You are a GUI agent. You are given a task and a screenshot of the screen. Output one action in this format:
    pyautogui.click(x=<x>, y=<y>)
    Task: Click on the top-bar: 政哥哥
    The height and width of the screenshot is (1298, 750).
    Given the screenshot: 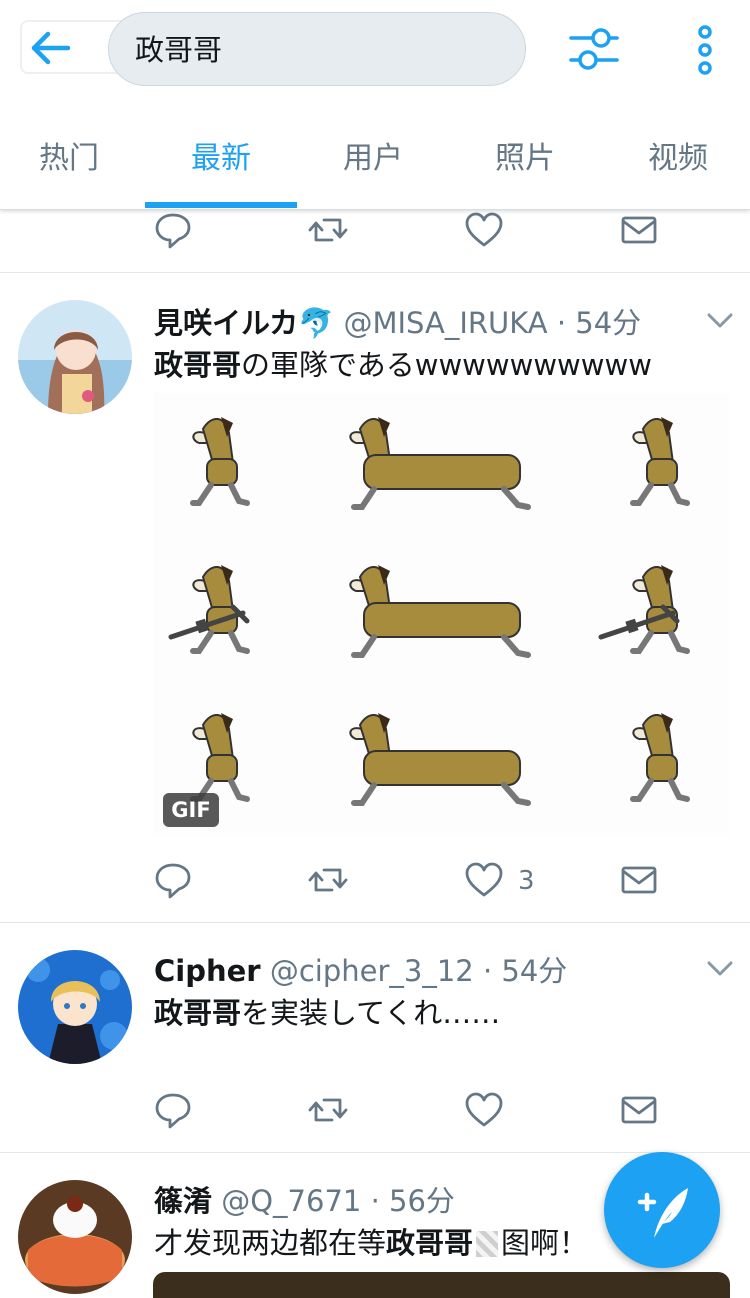 What is the action you would take?
    pyautogui.click(x=375, y=50)
    